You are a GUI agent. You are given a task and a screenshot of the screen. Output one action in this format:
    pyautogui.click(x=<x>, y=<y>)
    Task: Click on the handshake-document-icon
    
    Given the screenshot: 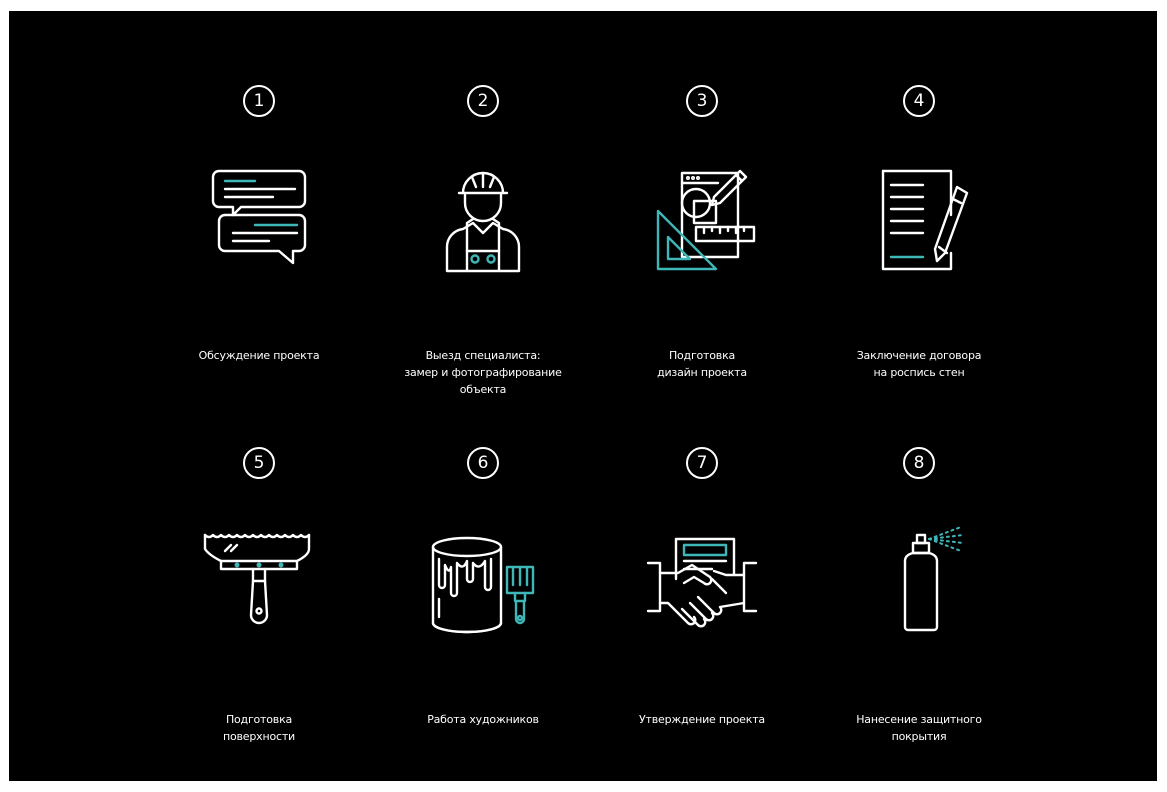 What is the action you would take?
    pyautogui.click(x=702, y=579)
    